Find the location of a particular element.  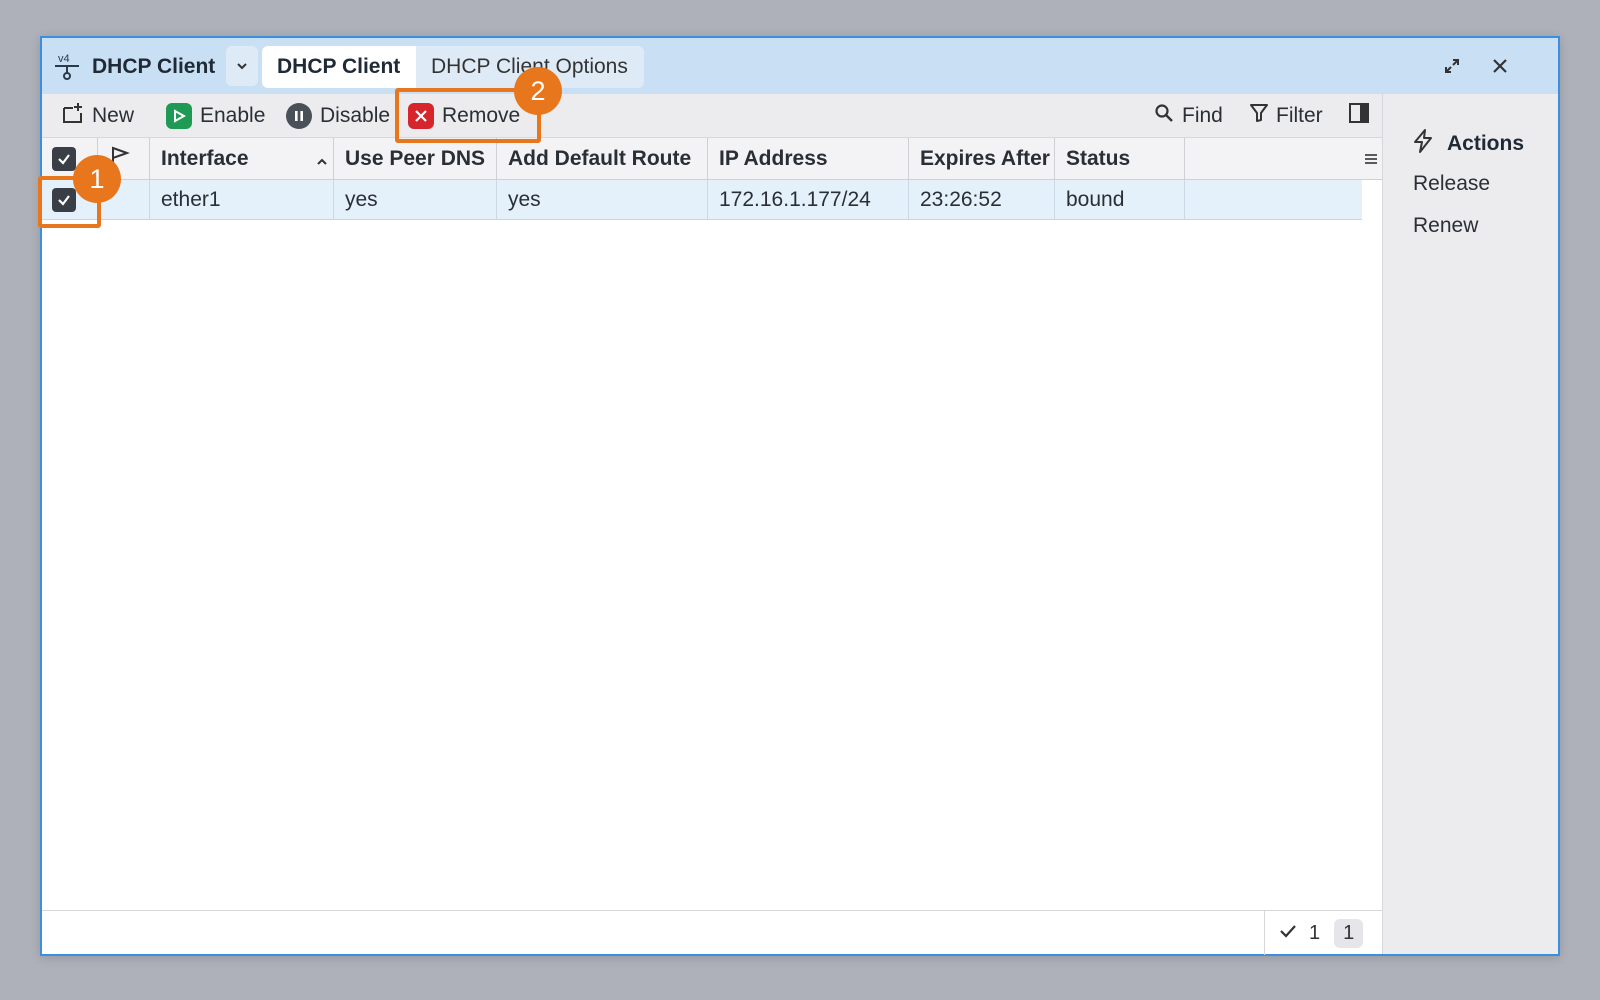

selection-count: 1 1 is located at coordinates (1323, 933).